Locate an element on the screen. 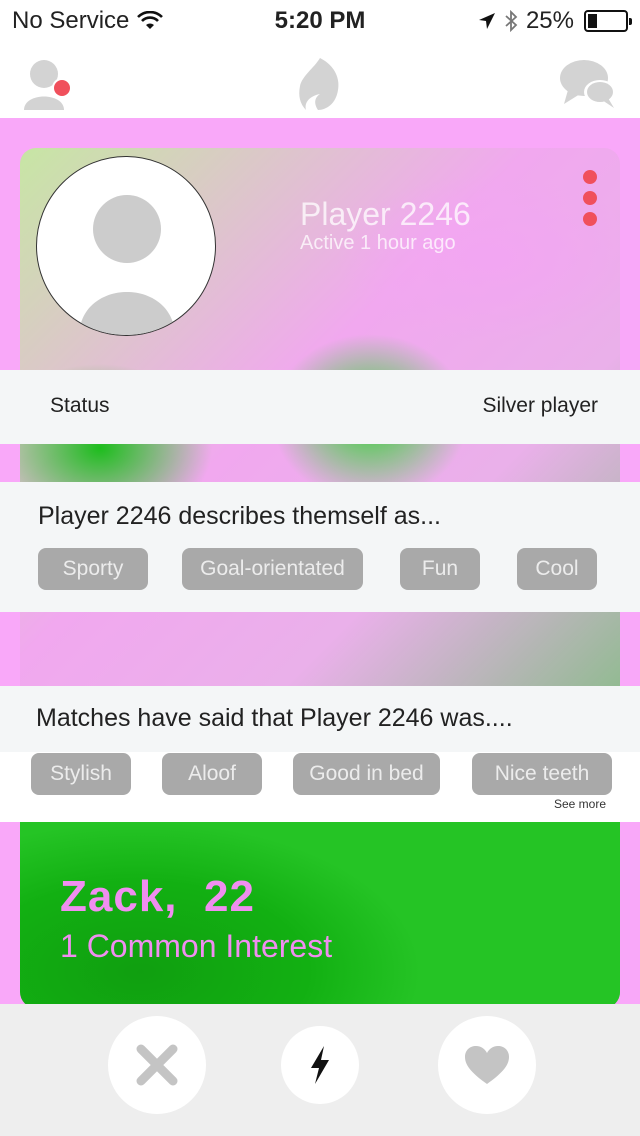  more-options-button is located at coordinates (590, 200).